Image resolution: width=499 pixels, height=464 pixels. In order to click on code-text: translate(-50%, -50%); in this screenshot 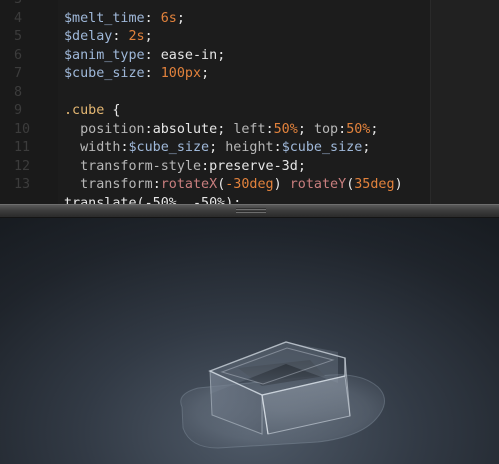, I will do `click(152, 200)`.